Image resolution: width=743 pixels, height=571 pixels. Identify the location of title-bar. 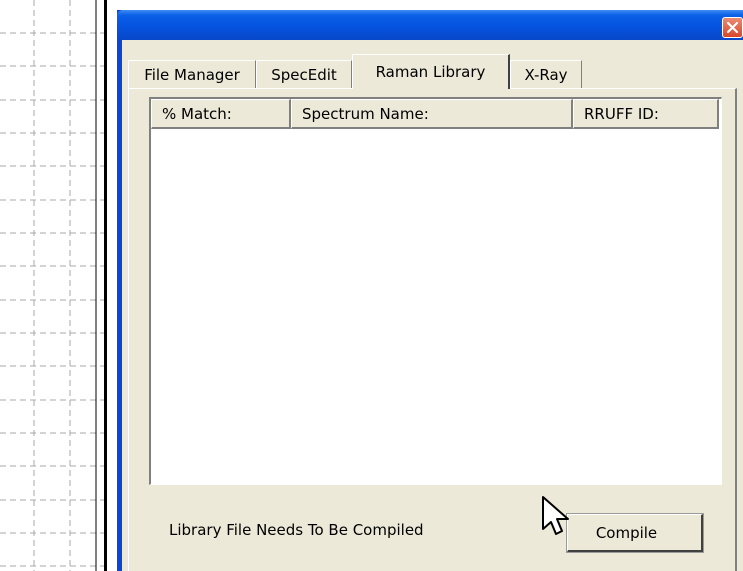
(430, 25).